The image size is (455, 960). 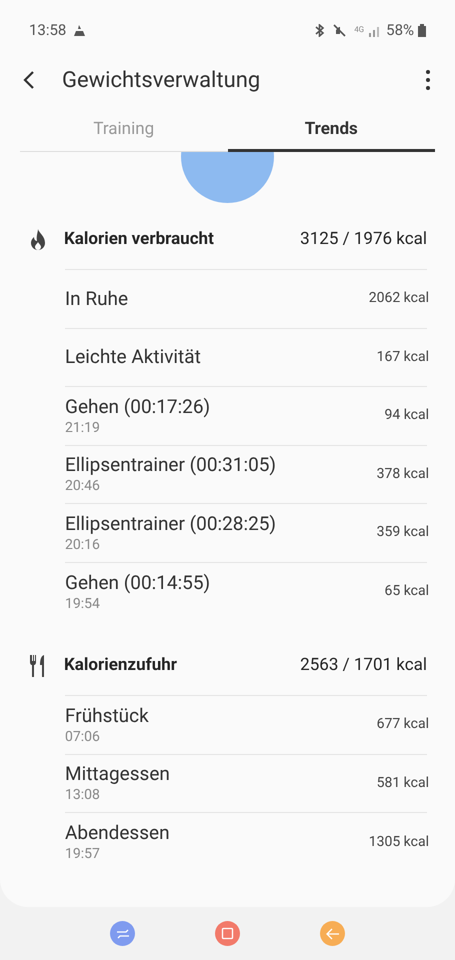 I want to click on notification-icon, so click(x=80, y=30).